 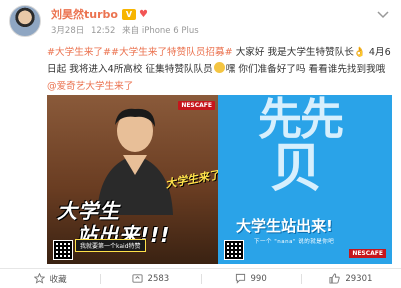 I want to click on thumbs-up-icon, so click(x=335, y=278).